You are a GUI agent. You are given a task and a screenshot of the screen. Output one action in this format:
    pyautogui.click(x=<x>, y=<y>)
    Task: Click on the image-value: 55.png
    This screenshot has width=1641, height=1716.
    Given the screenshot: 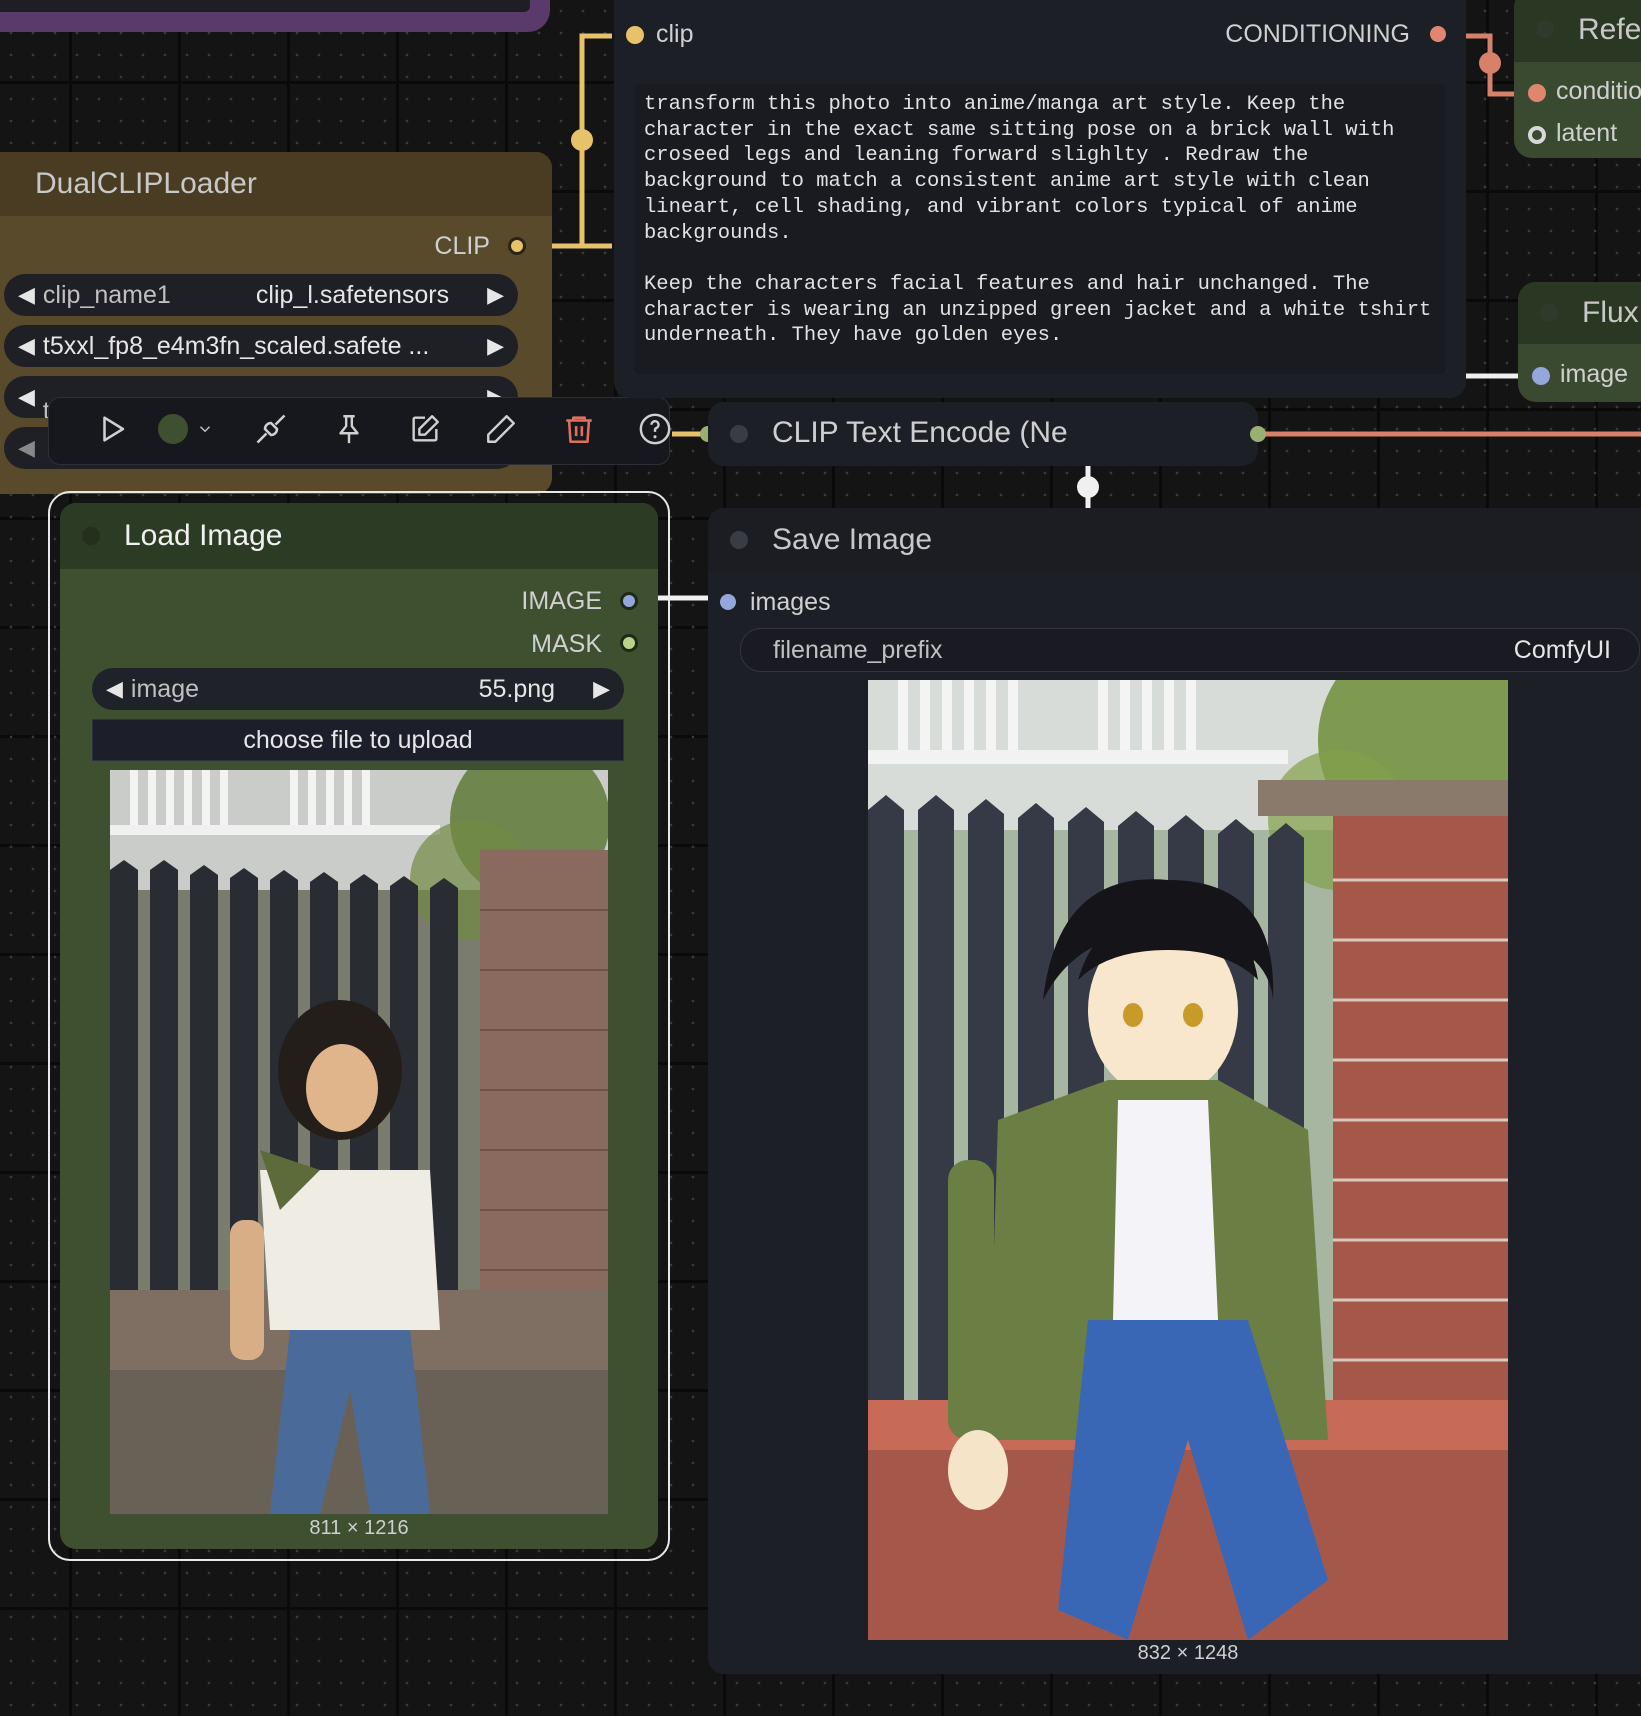 What is the action you would take?
    pyautogui.click(x=517, y=688)
    